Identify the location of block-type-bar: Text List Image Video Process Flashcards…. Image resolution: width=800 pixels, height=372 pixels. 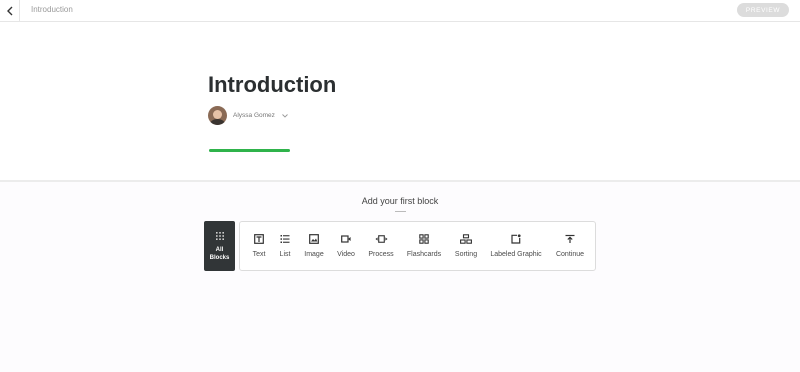
(417, 246).